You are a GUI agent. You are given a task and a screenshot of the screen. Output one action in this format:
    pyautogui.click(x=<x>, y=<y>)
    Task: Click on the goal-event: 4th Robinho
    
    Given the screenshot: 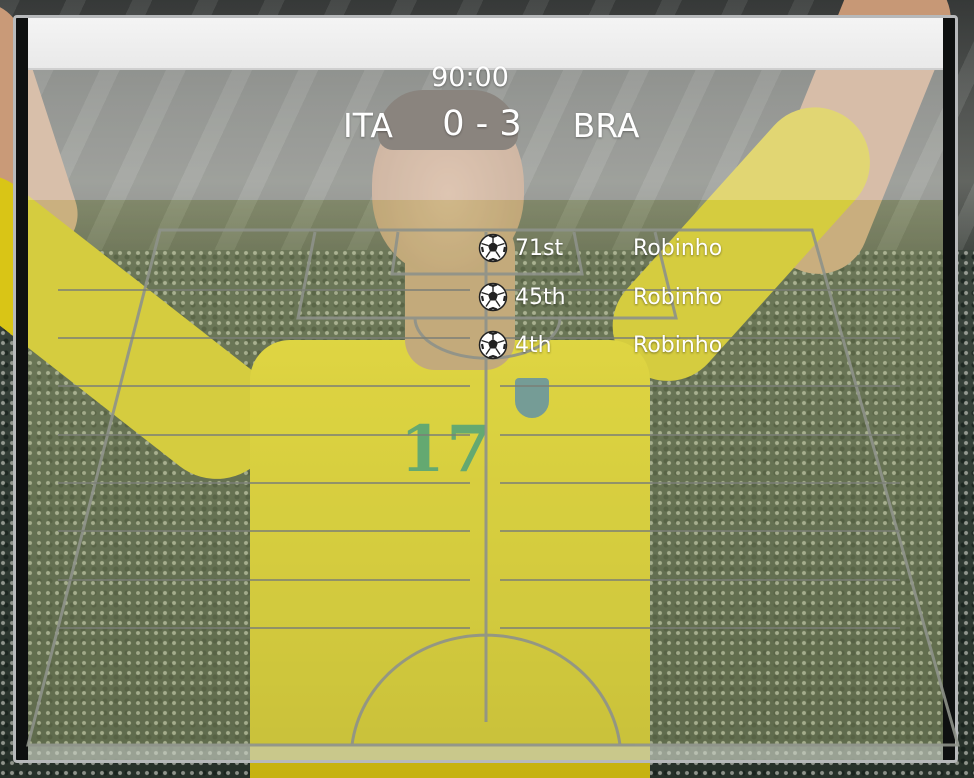 What is the action you would take?
    pyautogui.click(x=628, y=354)
    